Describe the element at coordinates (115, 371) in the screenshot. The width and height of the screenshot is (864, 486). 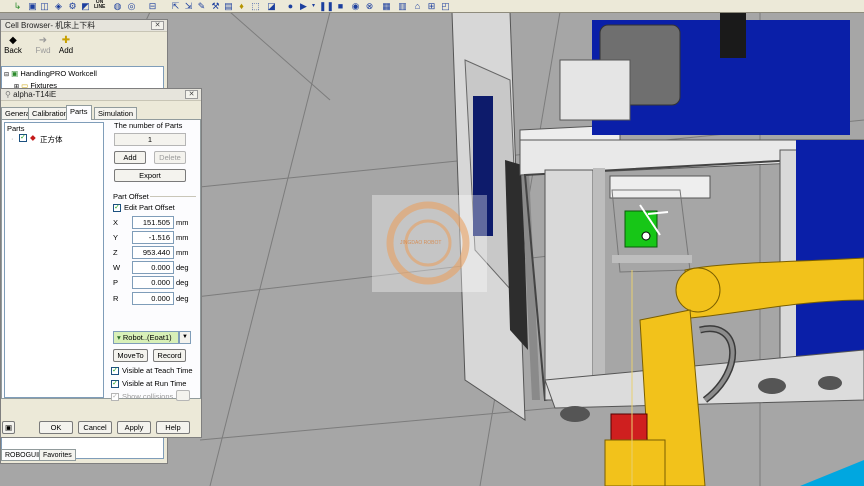
I see `visible-teach-checkbox: ✓` at that location.